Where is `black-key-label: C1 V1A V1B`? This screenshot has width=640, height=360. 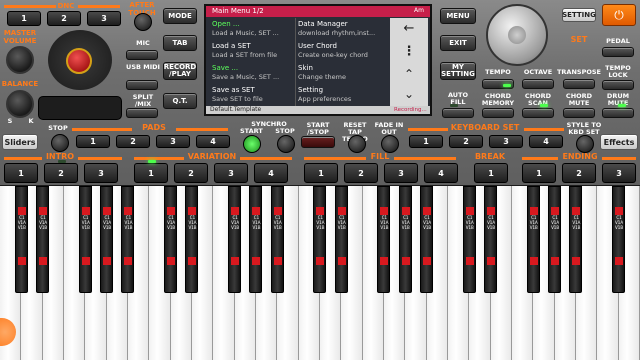 black-key-label: C1 V1A V1B is located at coordinates (555, 222).